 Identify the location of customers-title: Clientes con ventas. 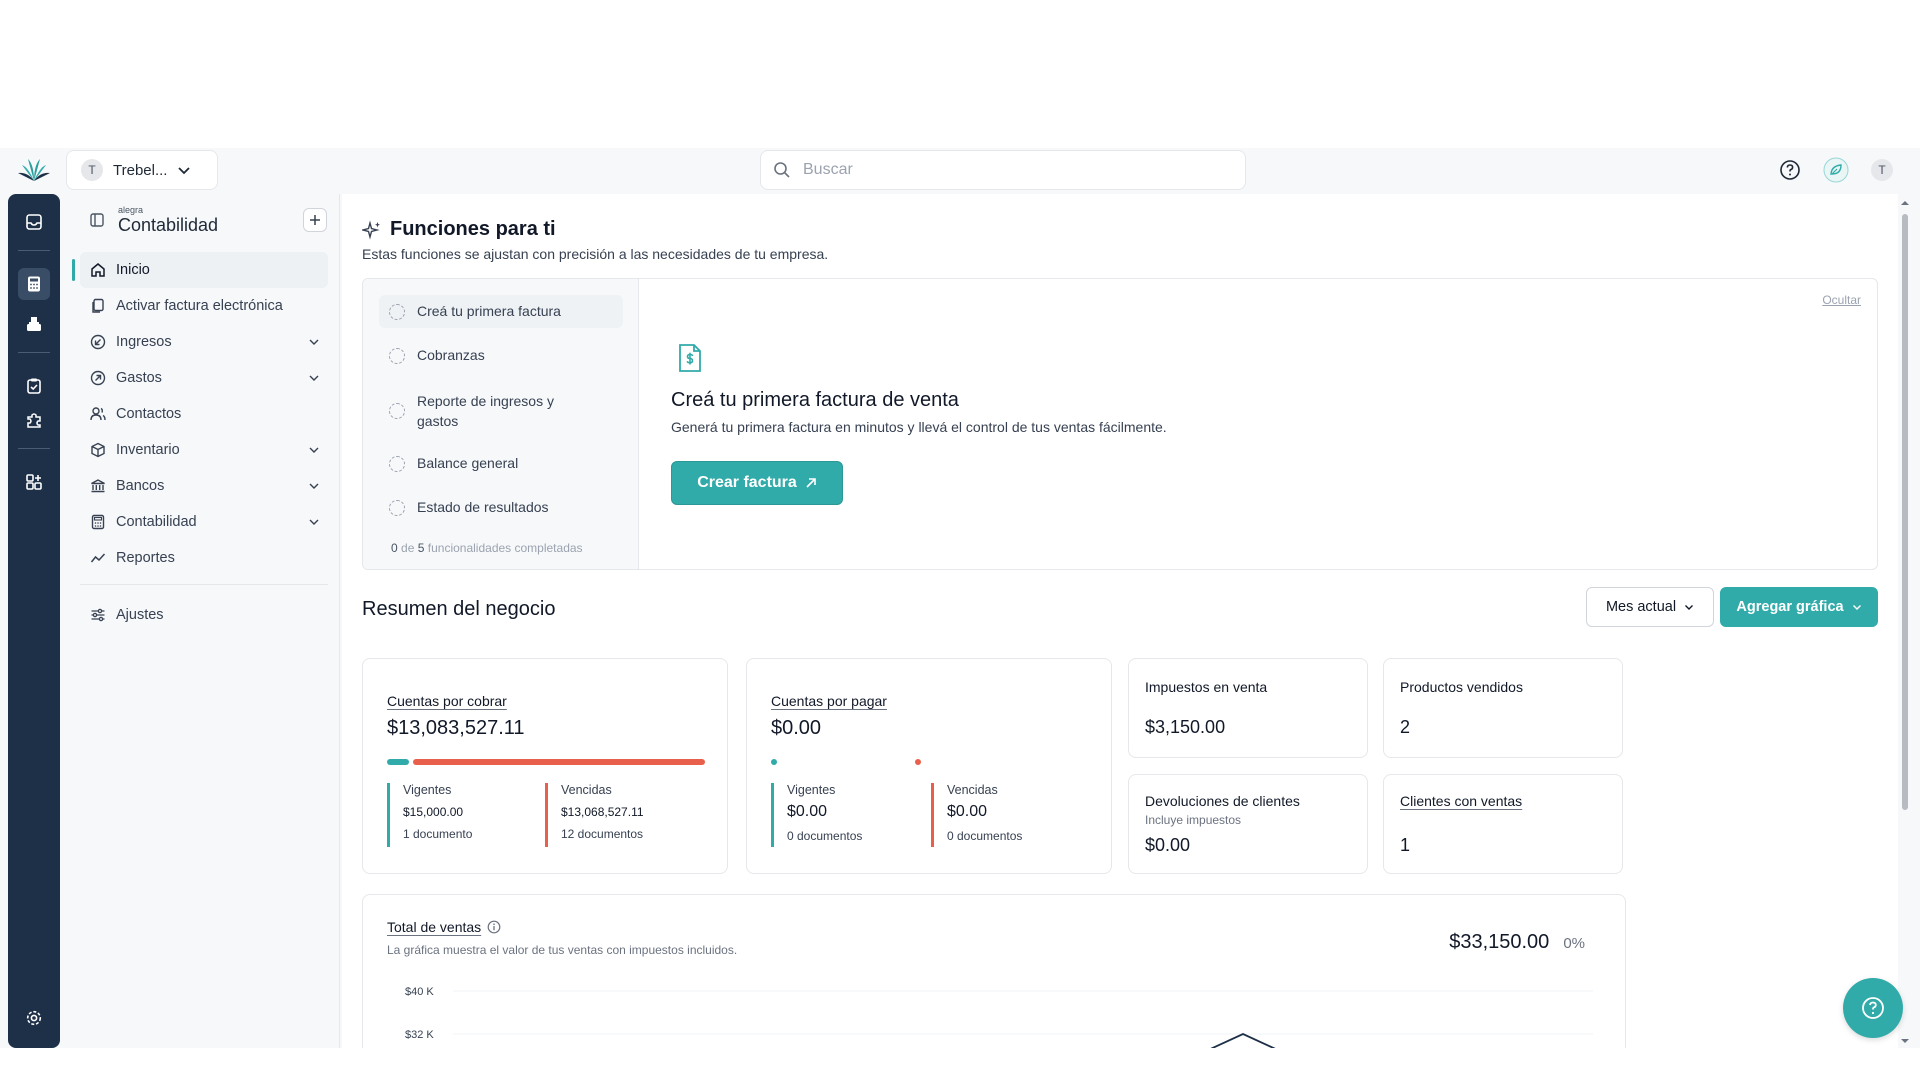
(1461, 801).